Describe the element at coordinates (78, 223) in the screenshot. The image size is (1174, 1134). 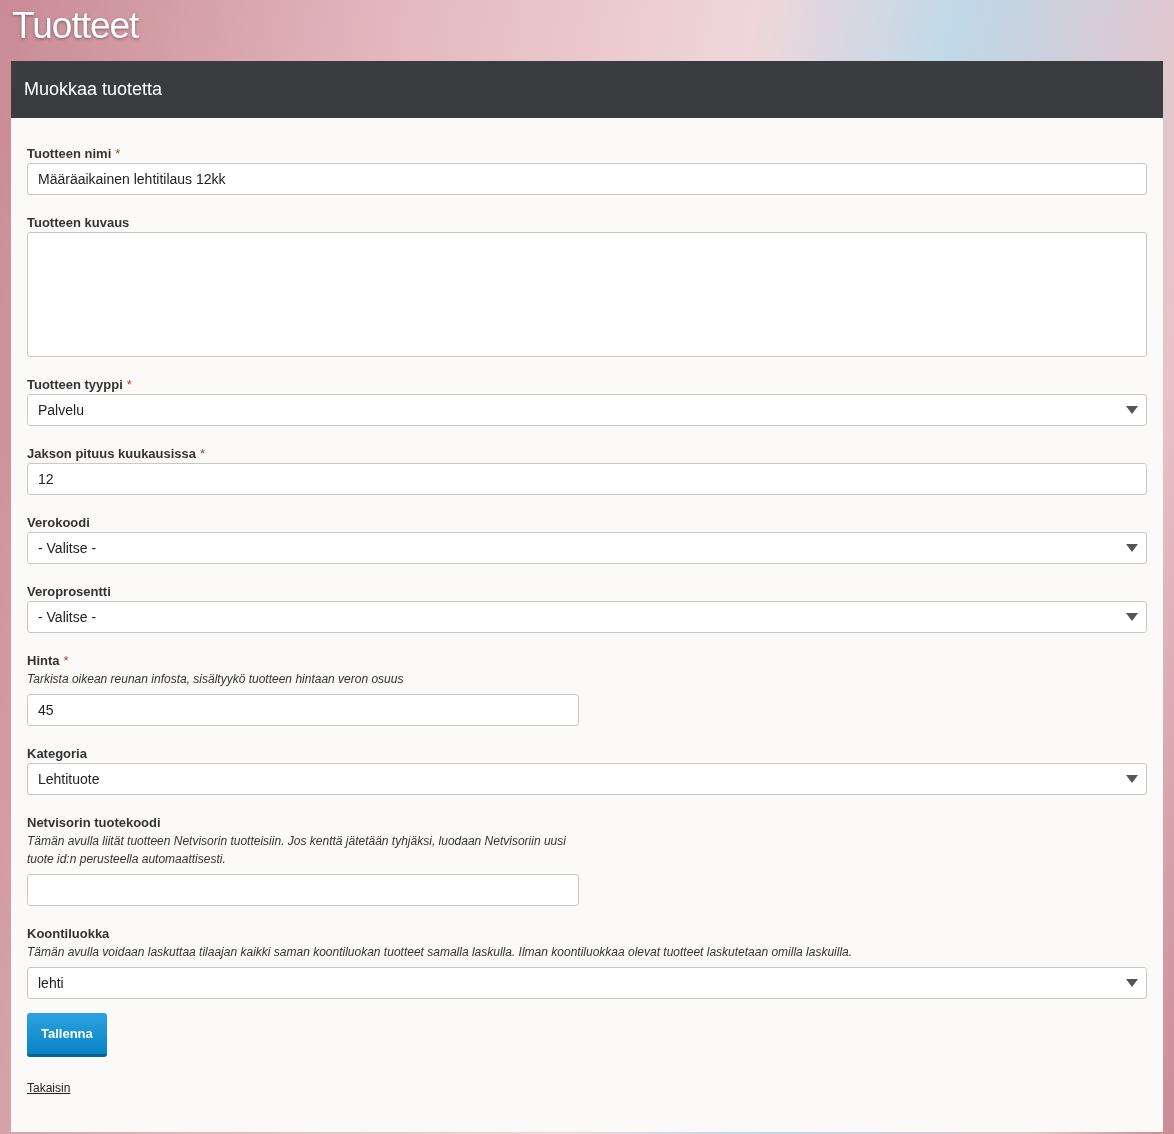
I see `field-label: Tuotteen kuvaus` at that location.